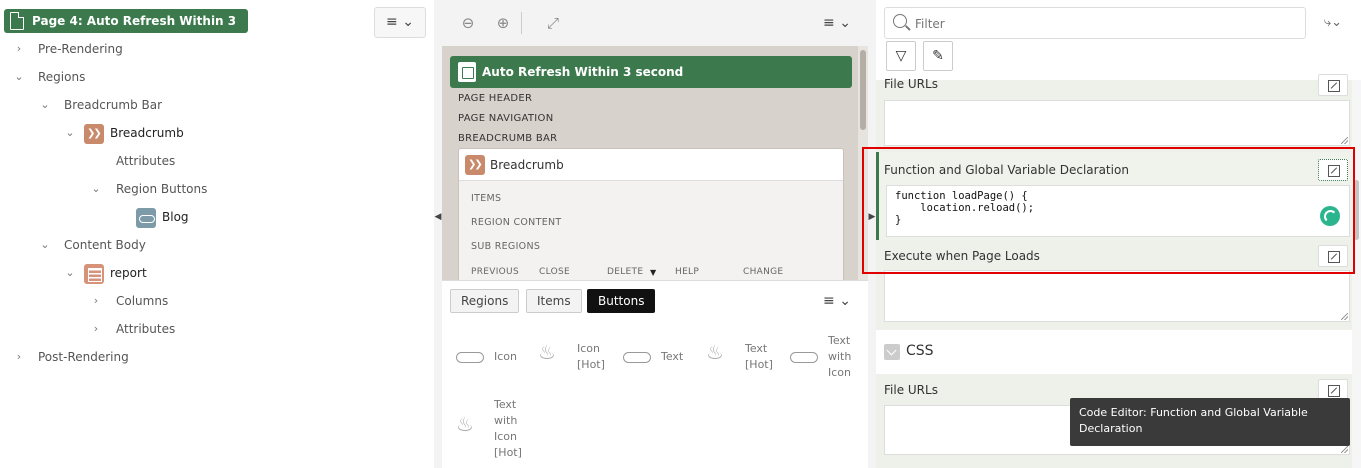 The width and height of the screenshot is (1361, 468). Describe the element at coordinates (495, 272) in the screenshot. I see `position-previous: PREVIOUS` at that location.